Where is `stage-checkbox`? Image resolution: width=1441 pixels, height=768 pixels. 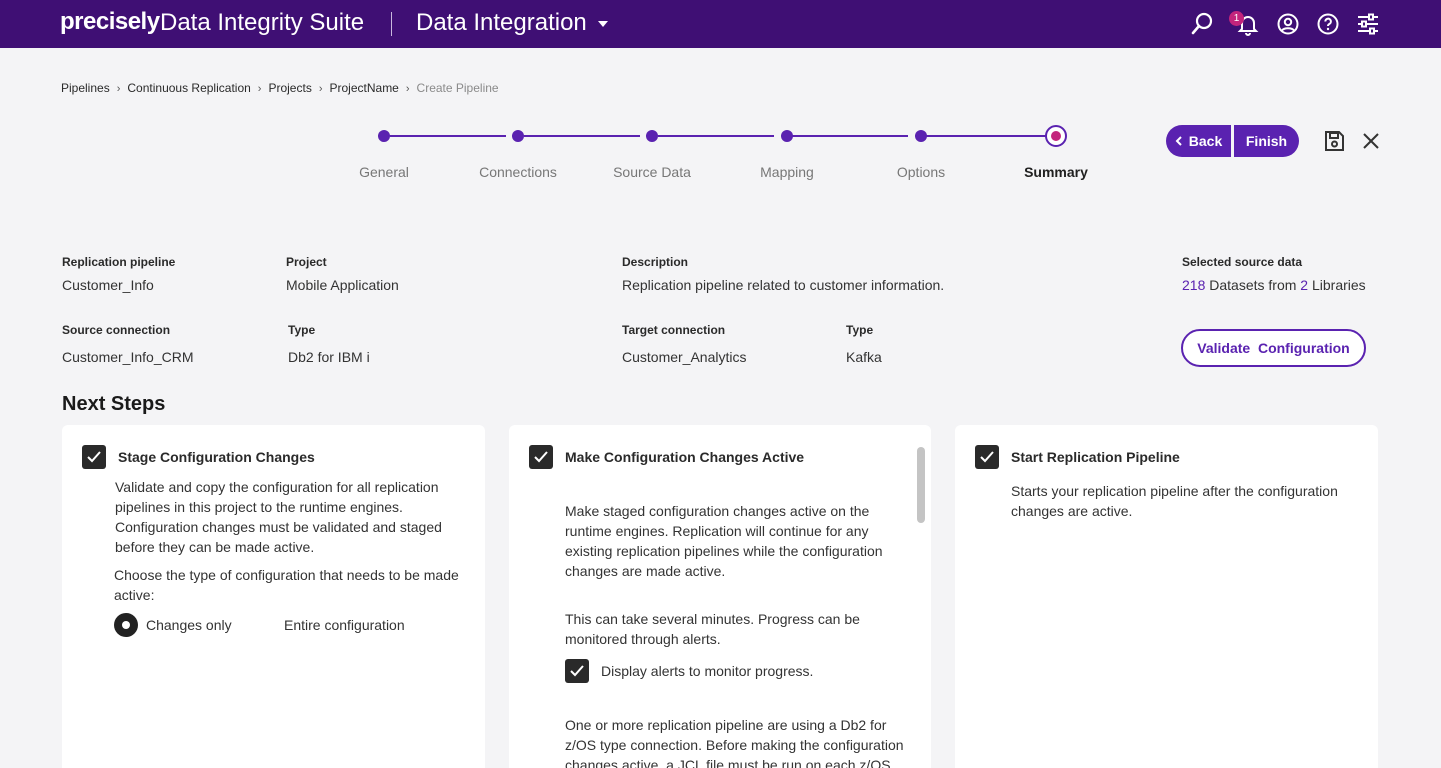 stage-checkbox is located at coordinates (94, 457).